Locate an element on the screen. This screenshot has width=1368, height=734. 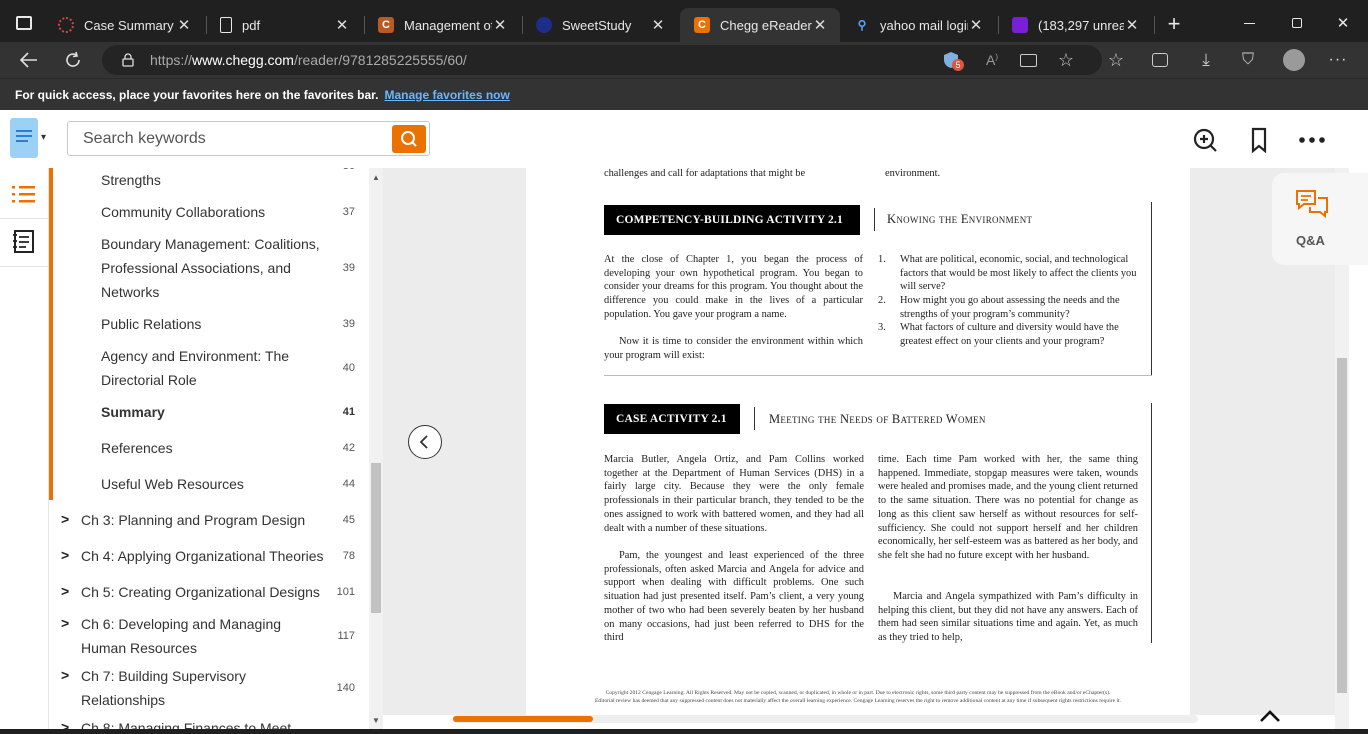
tab-case-summary: Case Summary 1 ✕ is located at coordinates (124, 25).